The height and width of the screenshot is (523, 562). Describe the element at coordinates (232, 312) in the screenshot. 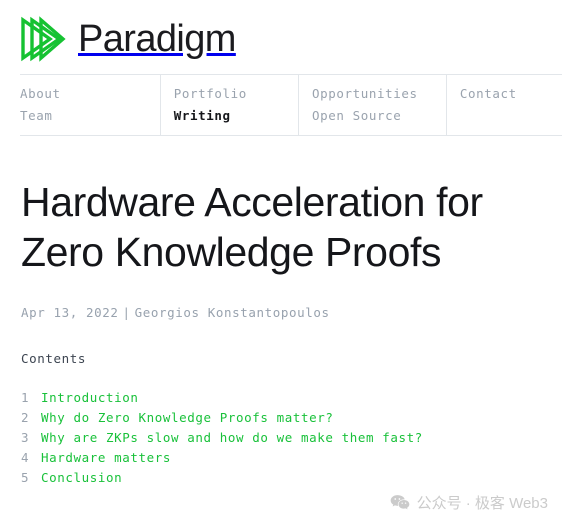

I see `article-author: Georgios Konstantopoulos` at that location.